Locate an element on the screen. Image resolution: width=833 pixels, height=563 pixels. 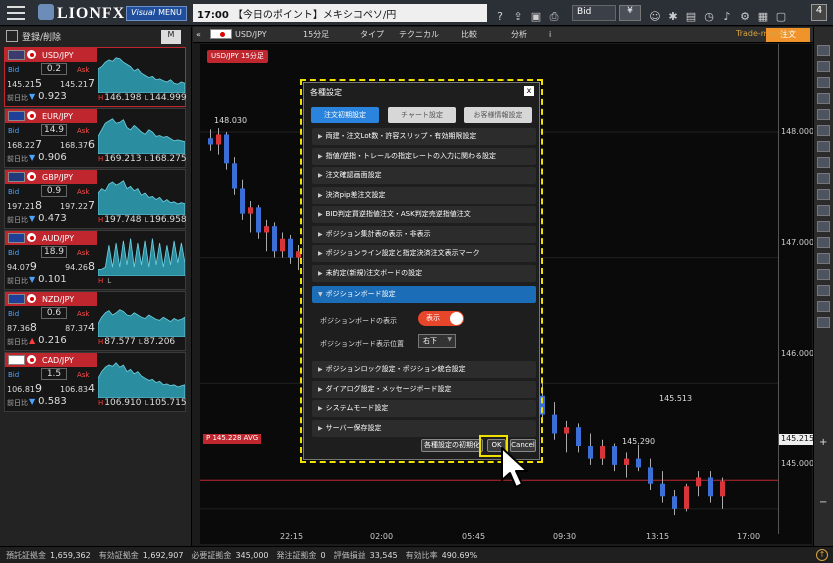
settings-row: ▶ ポジションライン設定と指定決済注文表示マーク is located at coordinates (424, 253).